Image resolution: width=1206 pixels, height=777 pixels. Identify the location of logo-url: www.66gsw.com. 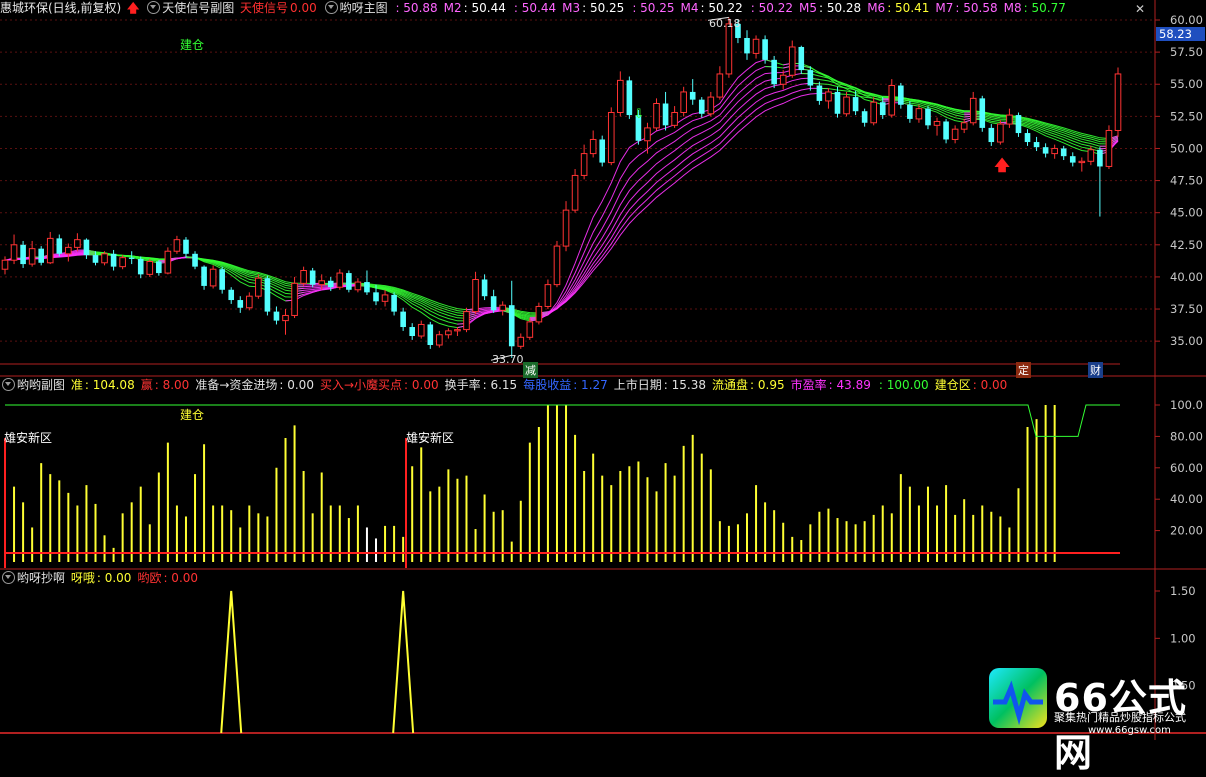
(1129, 730).